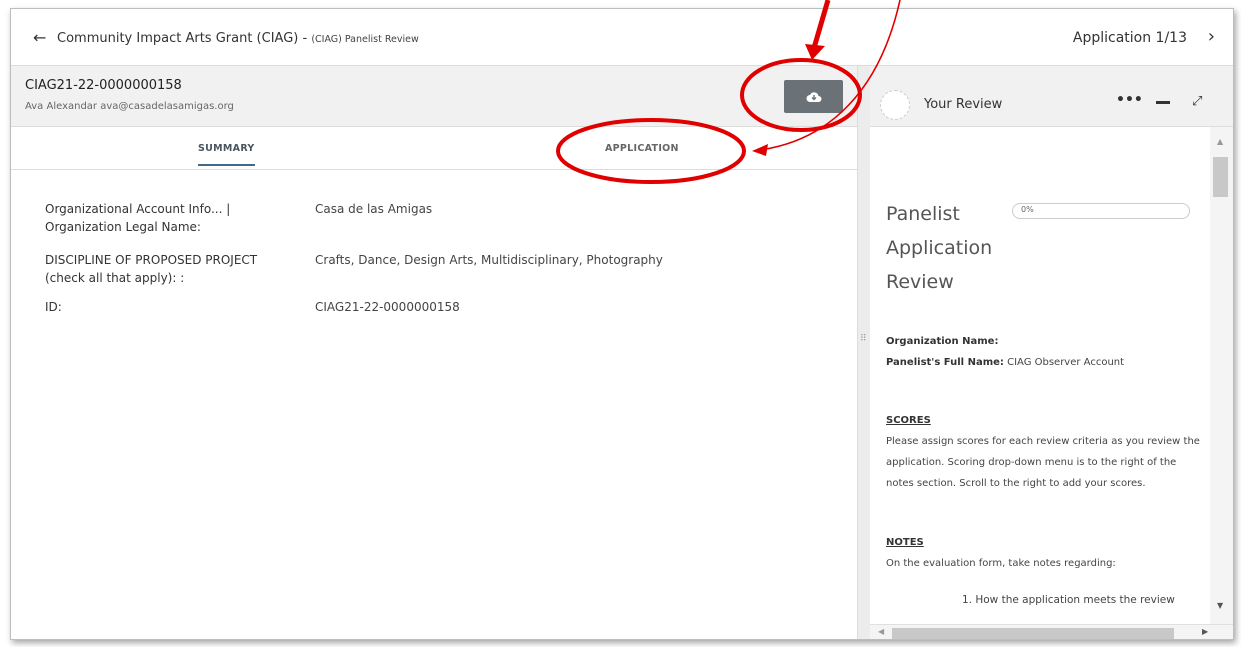 The height and width of the screenshot is (647, 1241). Describe the element at coordinates (434, 148) in the screenshot. I see `tab-bar: SUMMARY APPLICATION` at that location.